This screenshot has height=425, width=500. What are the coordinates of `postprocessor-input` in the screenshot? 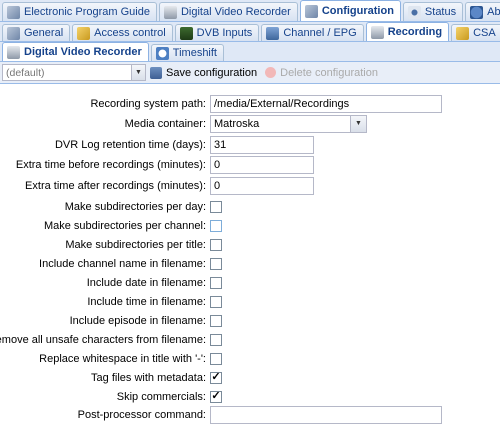 It's located at (326, 414).